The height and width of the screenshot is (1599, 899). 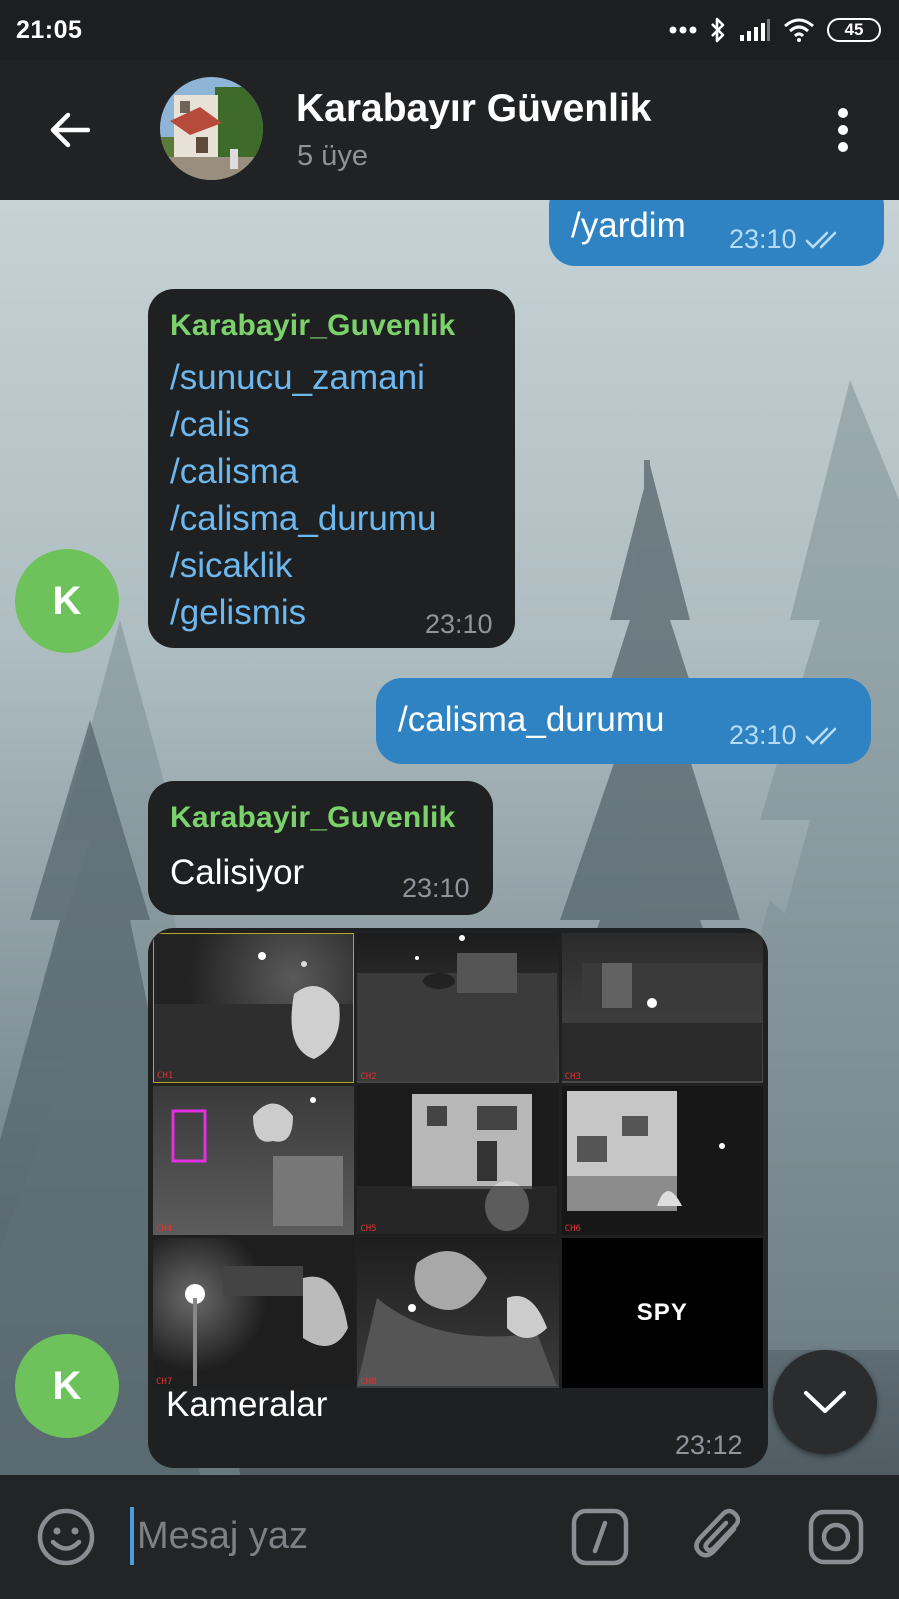 What do you see at coordinates (237, 872) in the screenshot?
I see `message-text: Calisiyor` at bounding box center [237, 872].